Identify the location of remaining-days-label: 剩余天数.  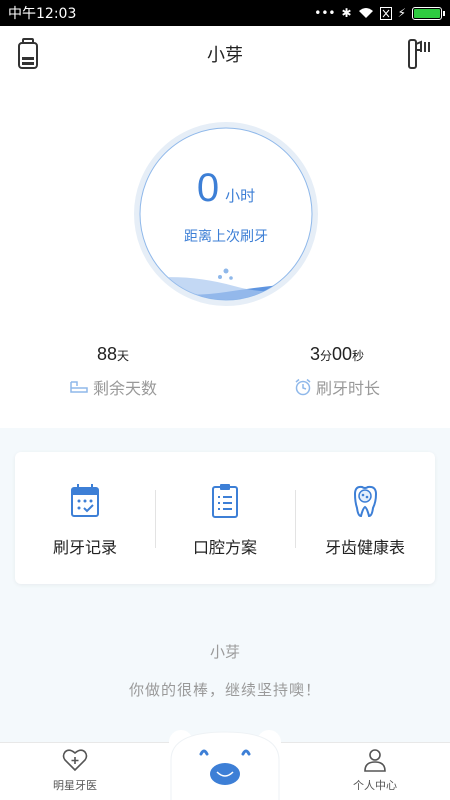
(124, 388).